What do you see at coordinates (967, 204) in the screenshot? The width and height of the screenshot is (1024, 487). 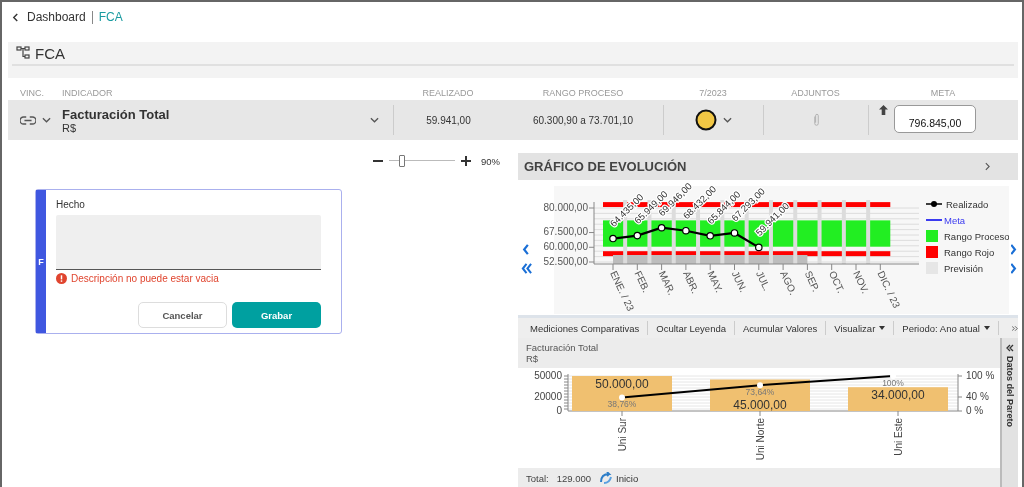 I see `legend-label: Realizado` at bounding box center [967, 204].